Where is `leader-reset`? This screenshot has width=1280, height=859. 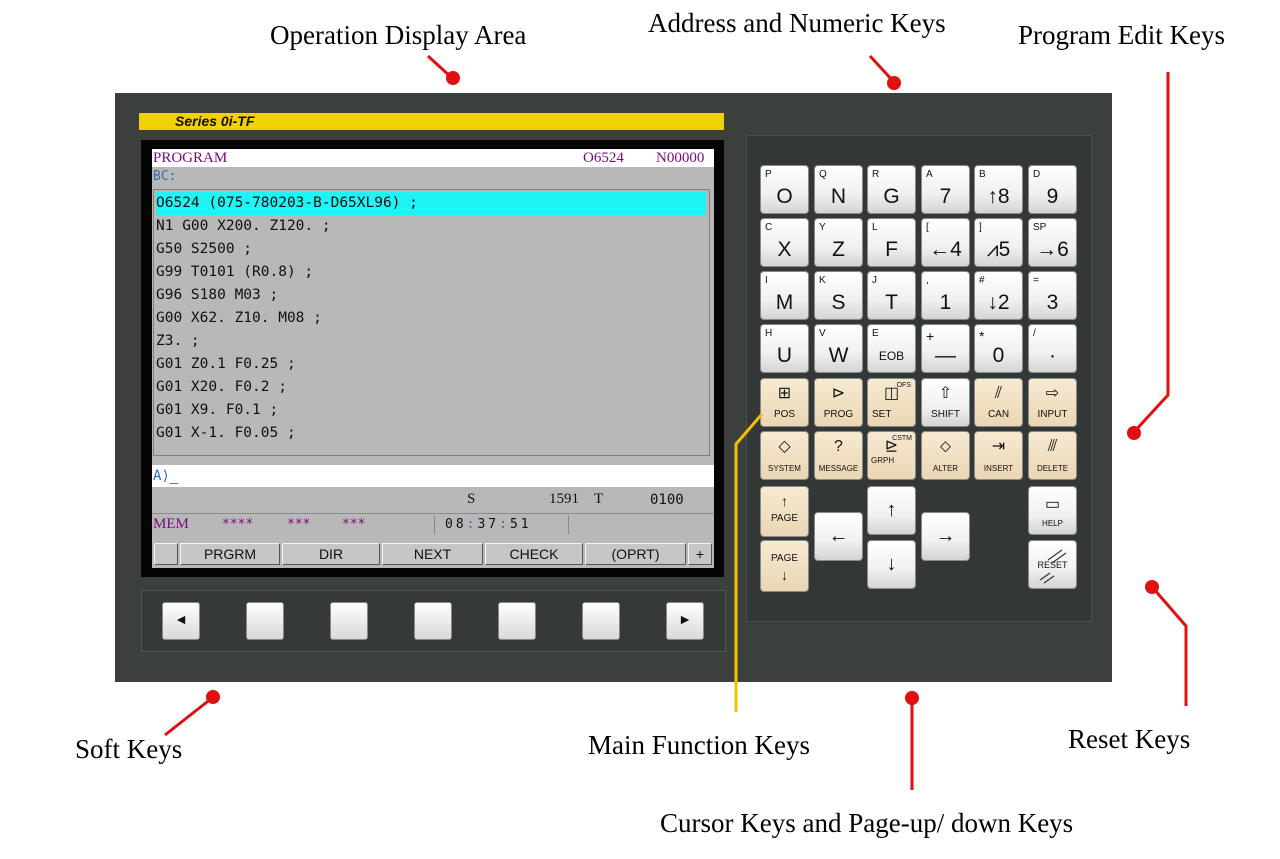
leader-reset is located at coordinates (1166, 643).